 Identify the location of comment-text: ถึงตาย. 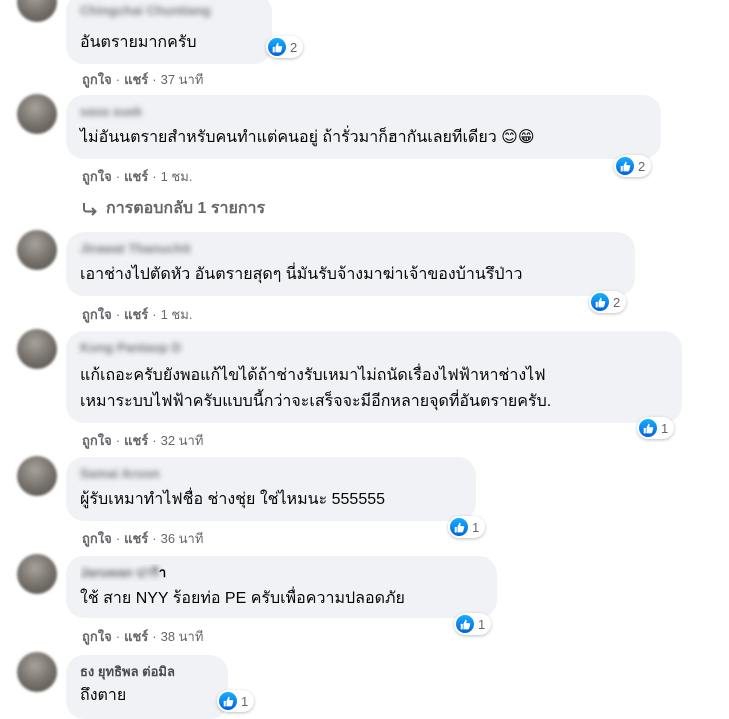
(103, 695).